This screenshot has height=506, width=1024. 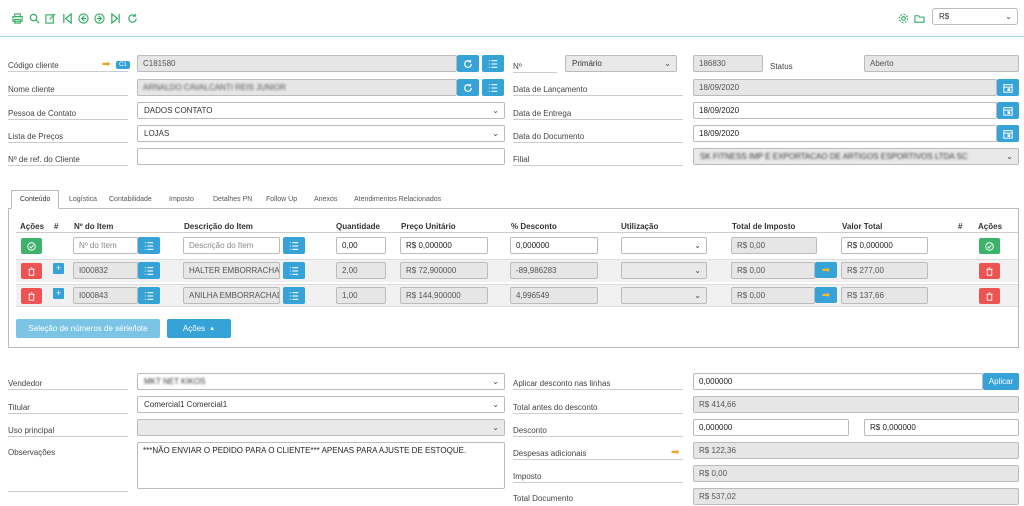 I want to click on tab-atendimentos: Atendimentos Relacionados, so click(x=397, y=199).